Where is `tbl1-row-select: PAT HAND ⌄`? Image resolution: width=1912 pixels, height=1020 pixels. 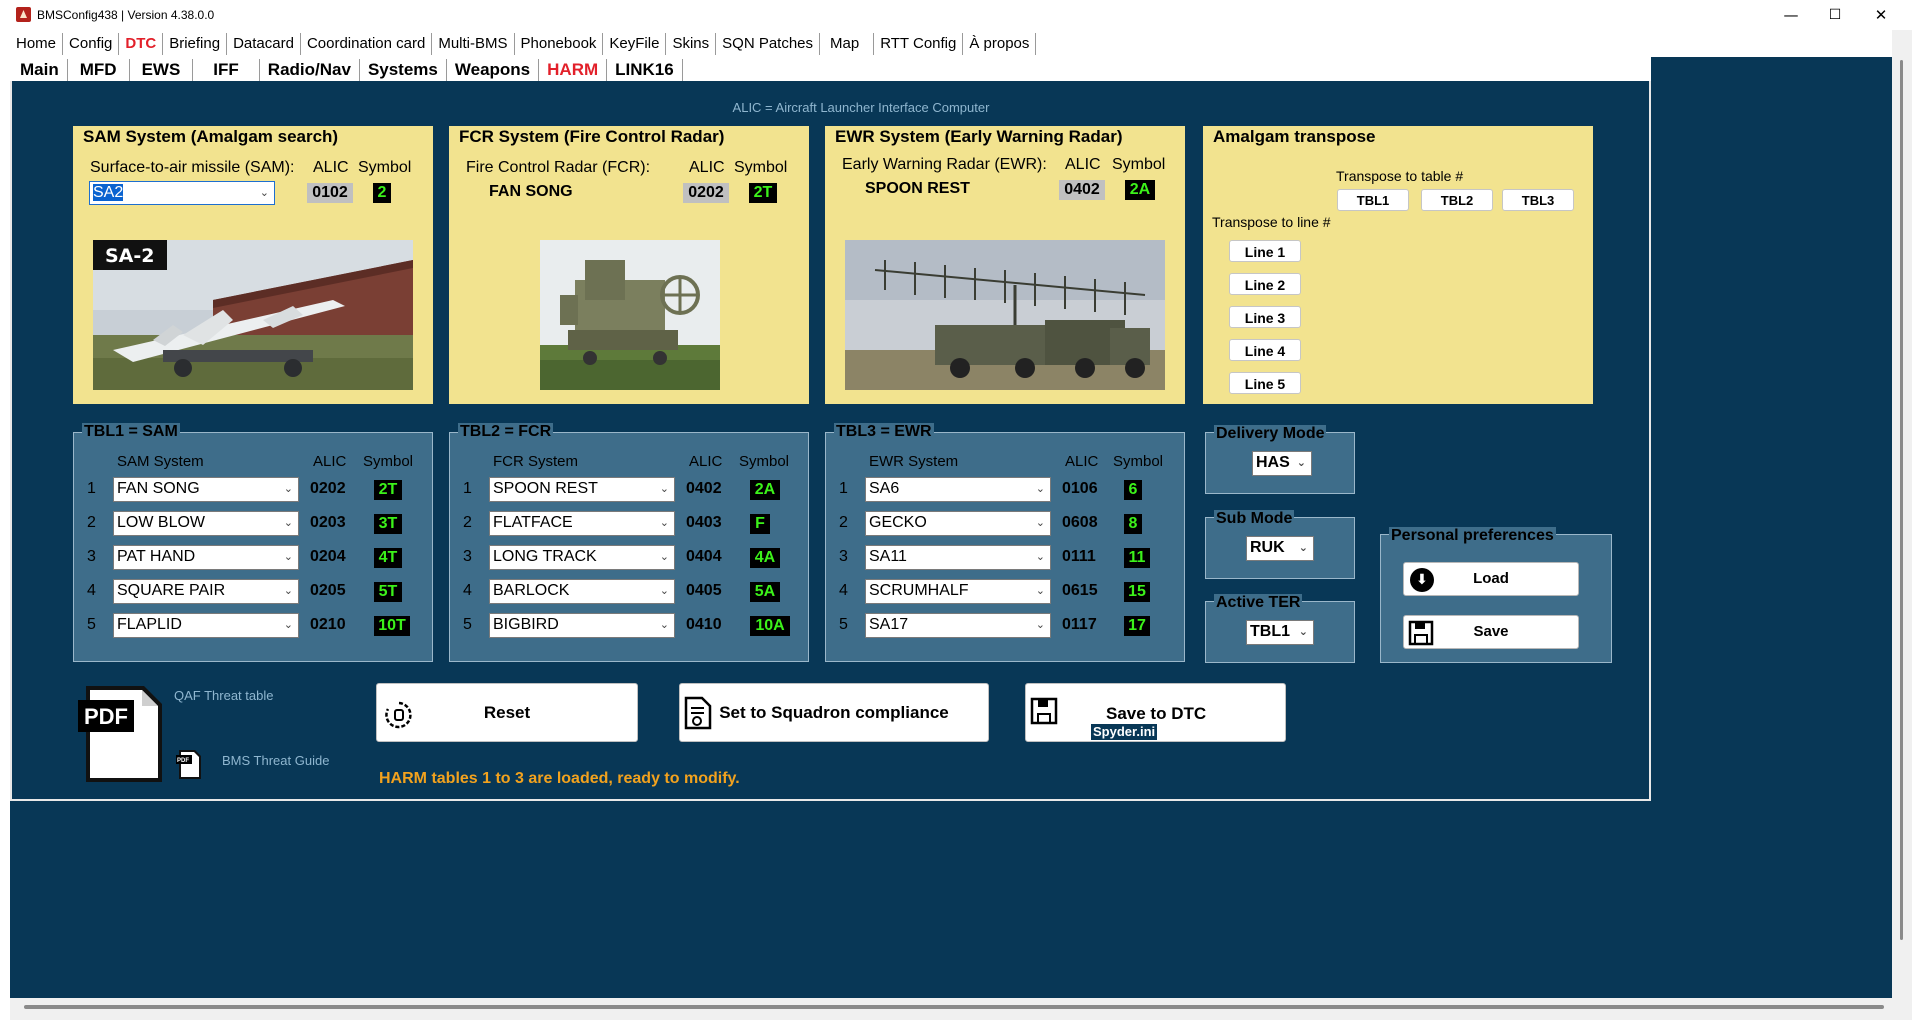 tbl1-row-select: PAT HAND ⌄ is located at coordinates (206, 557).